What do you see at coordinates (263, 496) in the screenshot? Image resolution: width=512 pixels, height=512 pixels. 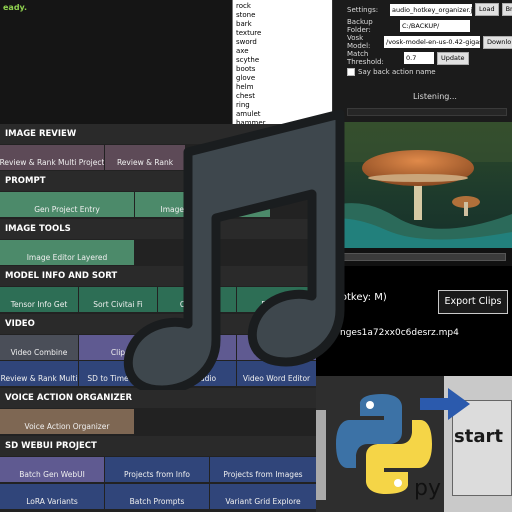 I see `variant-grid-explore-button: Variant Grid Explore` at bounding box center [263, 496].